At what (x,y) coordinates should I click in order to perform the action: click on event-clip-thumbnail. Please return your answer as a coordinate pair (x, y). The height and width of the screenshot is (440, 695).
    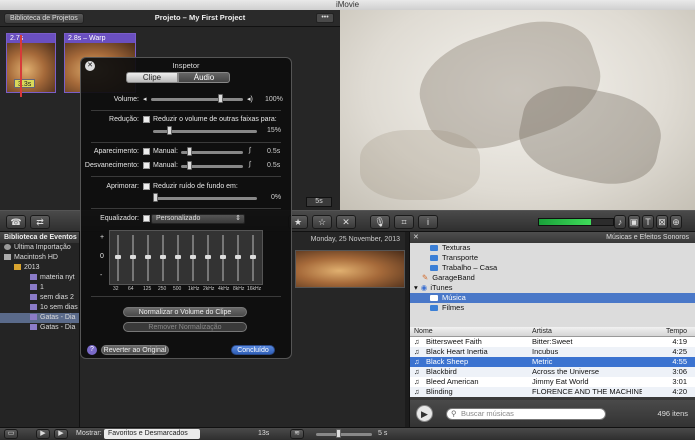
    Looking at the image, I should click on (350, 269).